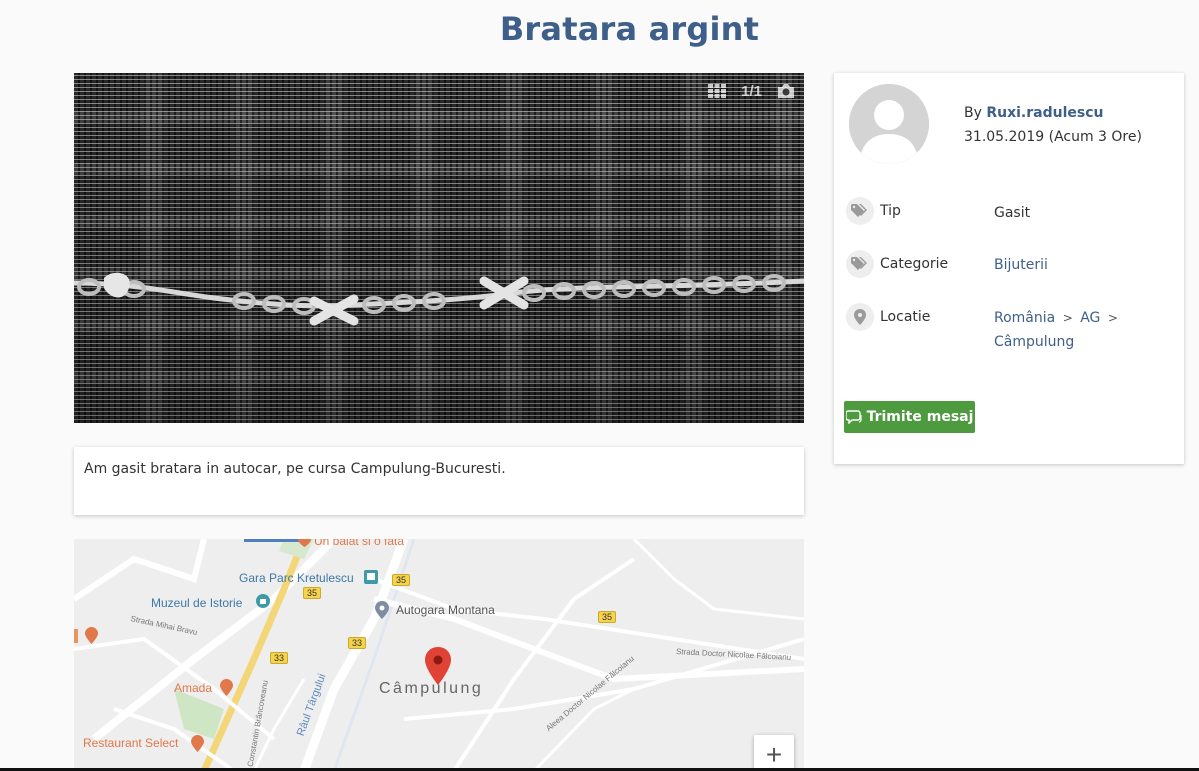 The height and width of the screenshot is (771, 1199). Describe the element at coordinates (860, 317) in the screenshot. I see `location-pin-icon` at that location.